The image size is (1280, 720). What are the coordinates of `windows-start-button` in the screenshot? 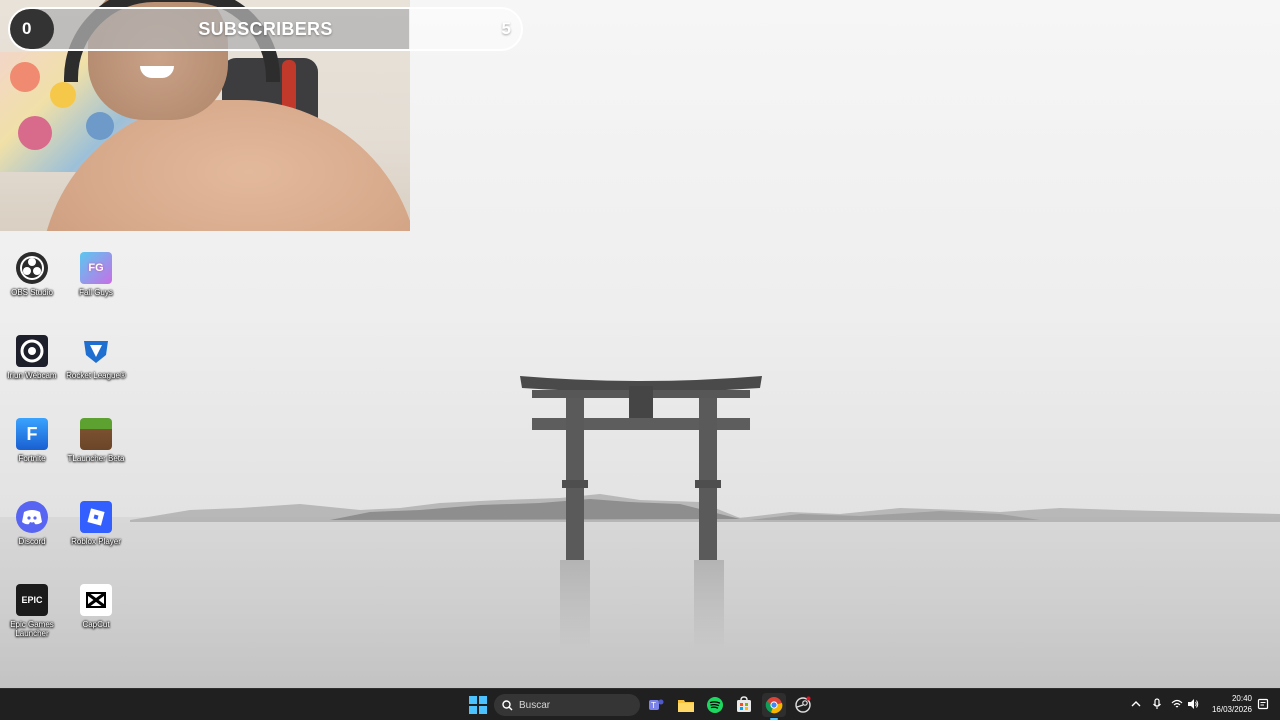 It's located at (478, 705).